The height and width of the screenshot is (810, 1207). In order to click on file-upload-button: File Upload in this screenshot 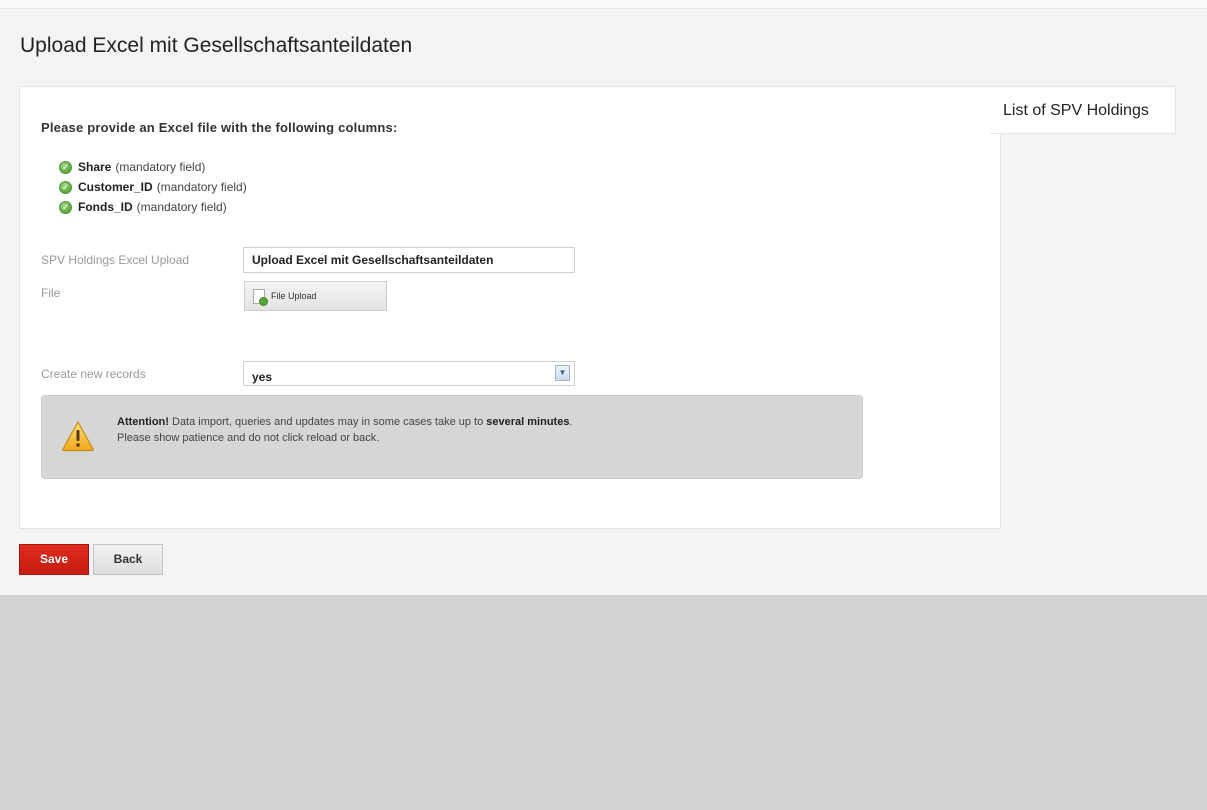, I will do `click(315, 296)`.